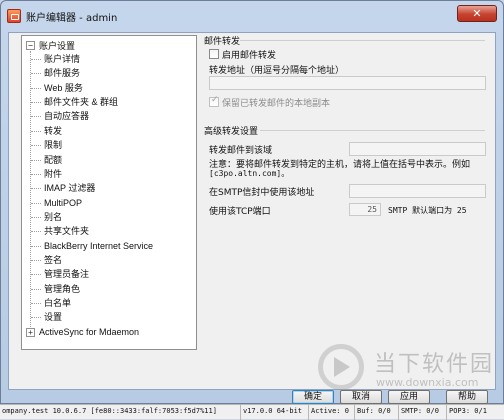 This screenshot has width=504, height=420. What do you see at coordinates (46, 131) in the screenshot?
I see `tree-item: 转发` at bounding box center [46, 131].